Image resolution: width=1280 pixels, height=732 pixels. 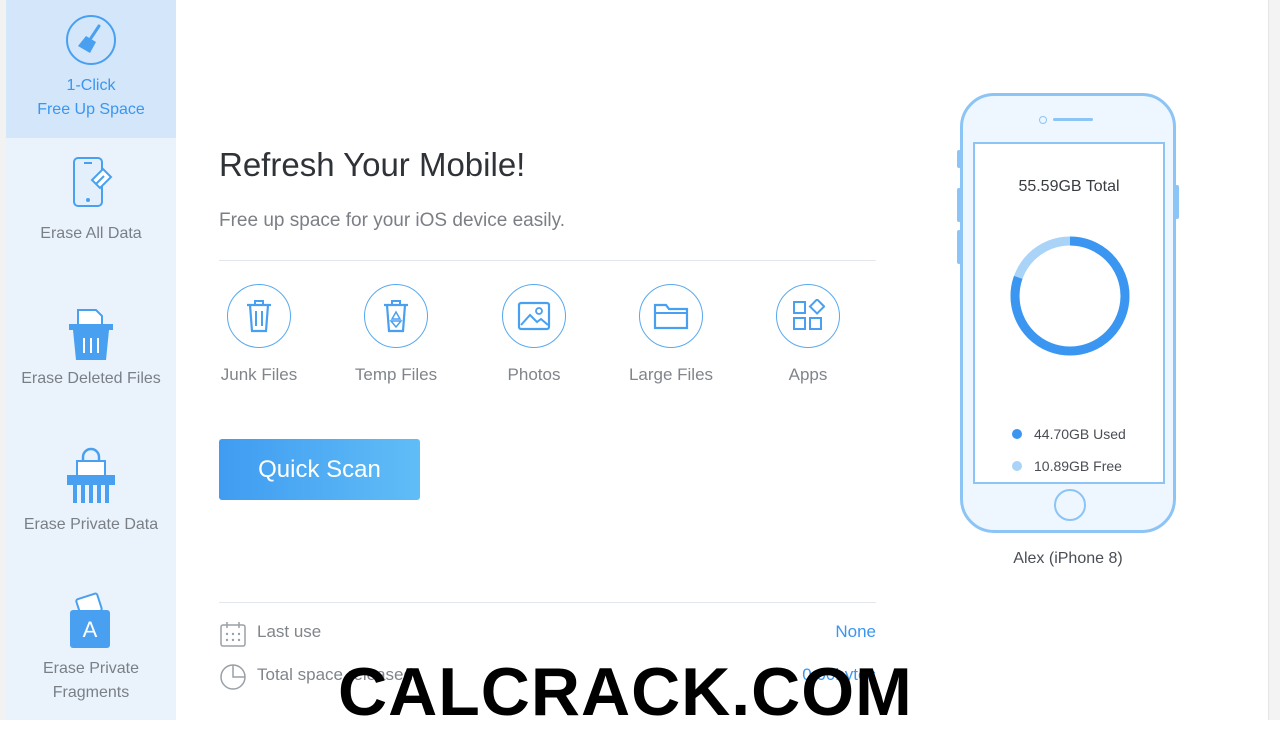 I want to click on category-label: Large Files, so click(x=671, y=374).